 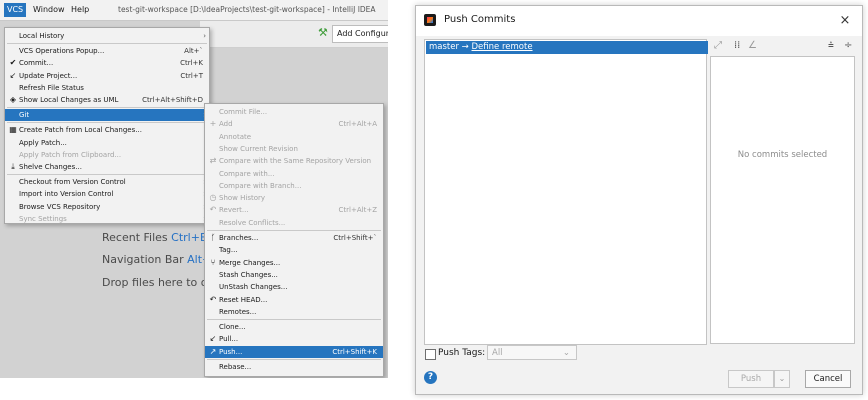 I want to click on vcs-menu-item-refresh-file-status: Refresh File Status, so click(x=107, y=88).